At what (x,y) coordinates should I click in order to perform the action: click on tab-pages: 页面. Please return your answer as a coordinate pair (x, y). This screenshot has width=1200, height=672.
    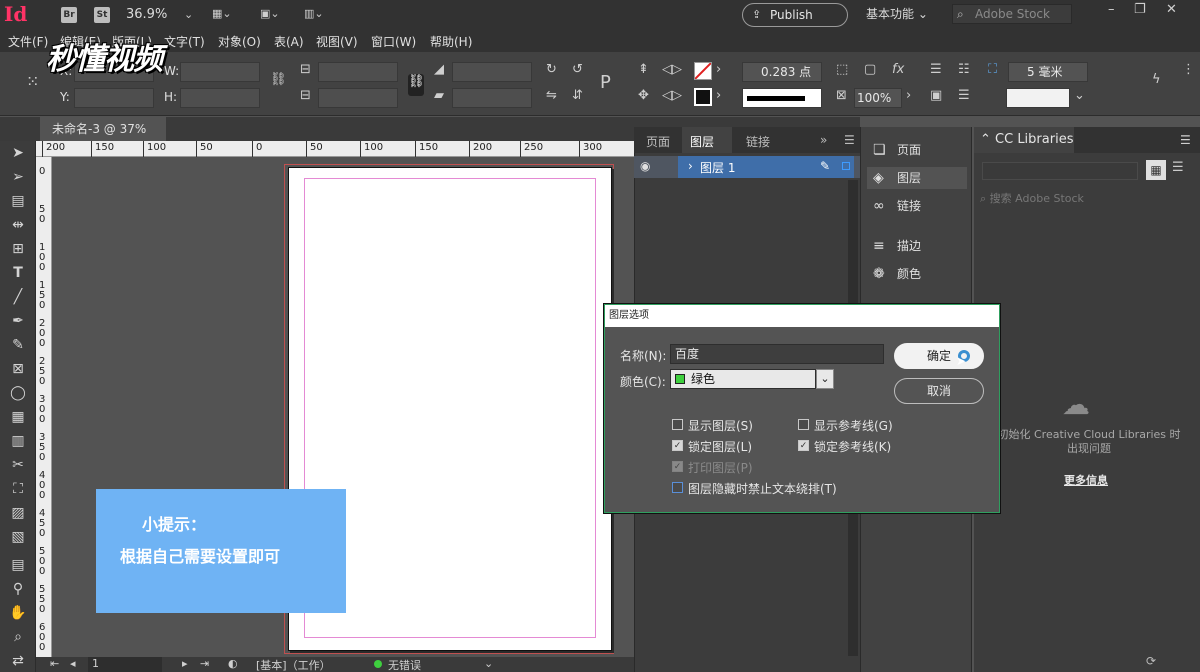
    Looking at the image, I should click on (658, 141).